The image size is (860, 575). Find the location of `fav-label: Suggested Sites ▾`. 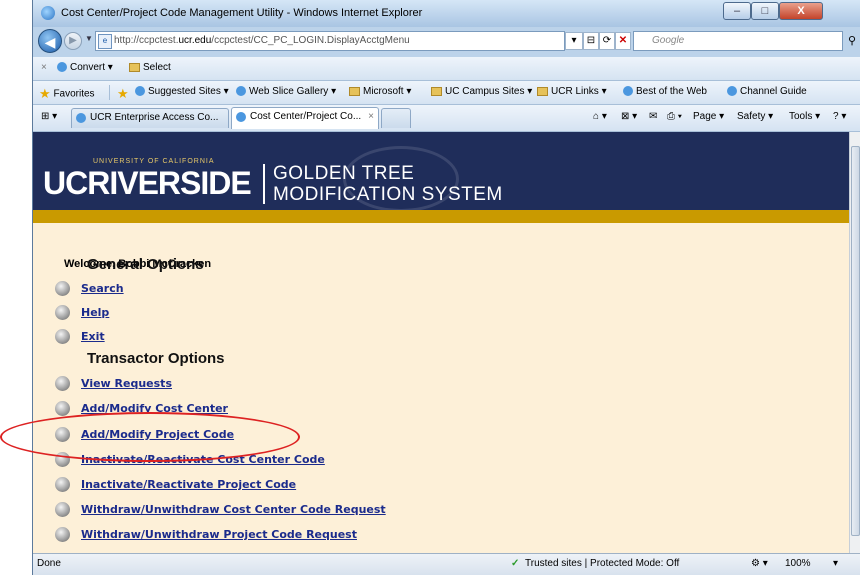

fav-label: Suggested Sites ▾ is located at coordinates (188, 91).